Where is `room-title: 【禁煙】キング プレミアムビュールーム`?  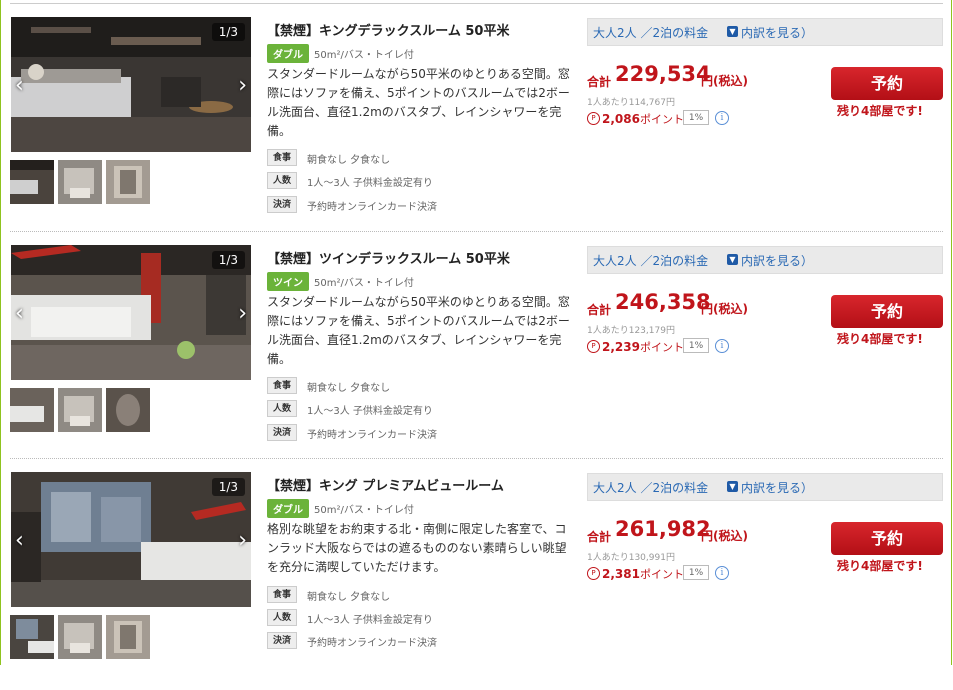 room-title: 【禁煙】キング プレミアムビュールーム is located at coordinates (385, 484).